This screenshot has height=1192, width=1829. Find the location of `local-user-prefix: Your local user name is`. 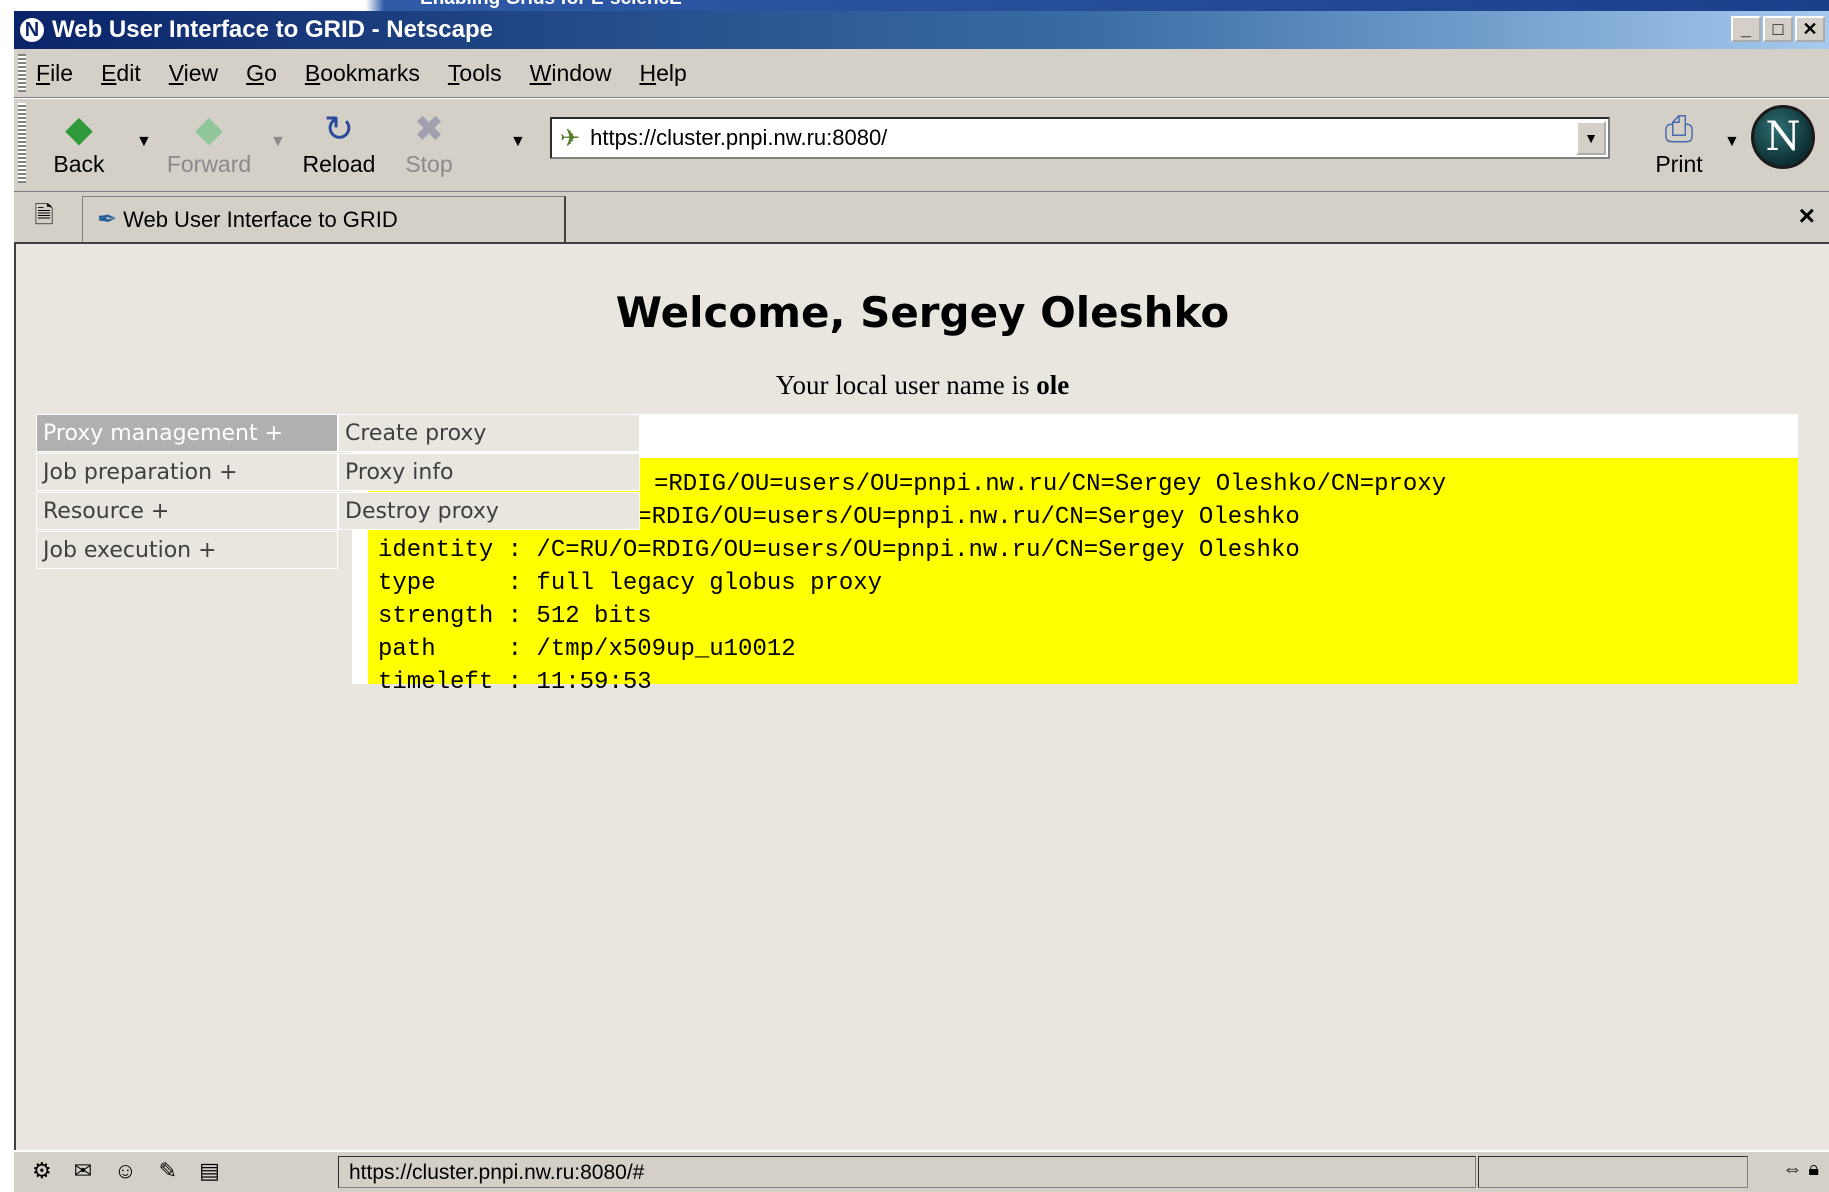

local-user-prefix: Your local user name is is located at coordinates (906, 385).